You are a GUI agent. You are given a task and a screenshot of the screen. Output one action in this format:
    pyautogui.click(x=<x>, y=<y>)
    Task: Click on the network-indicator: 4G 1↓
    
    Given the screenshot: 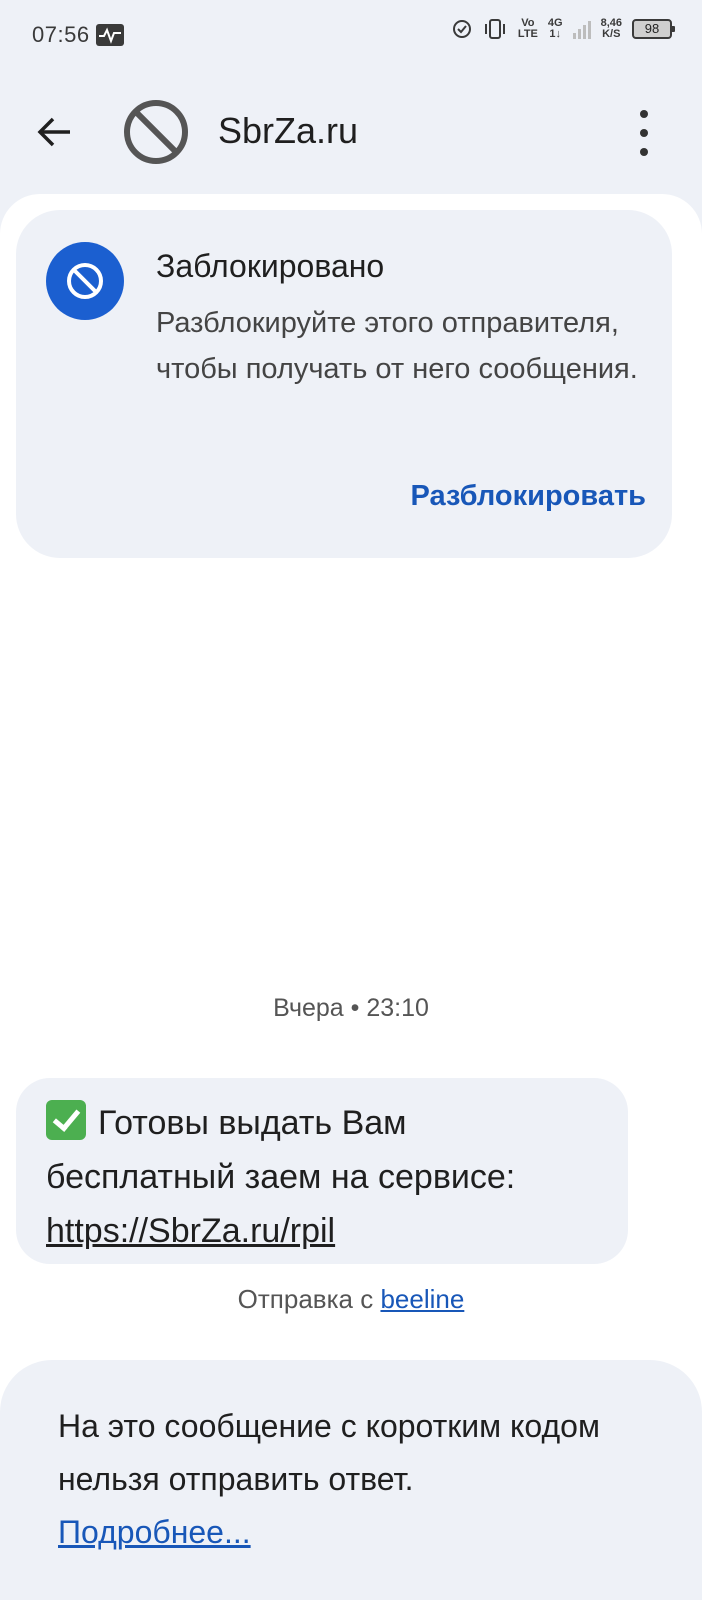 What is the action you would take?
    pyautogui.click(x=555, y=29)
    